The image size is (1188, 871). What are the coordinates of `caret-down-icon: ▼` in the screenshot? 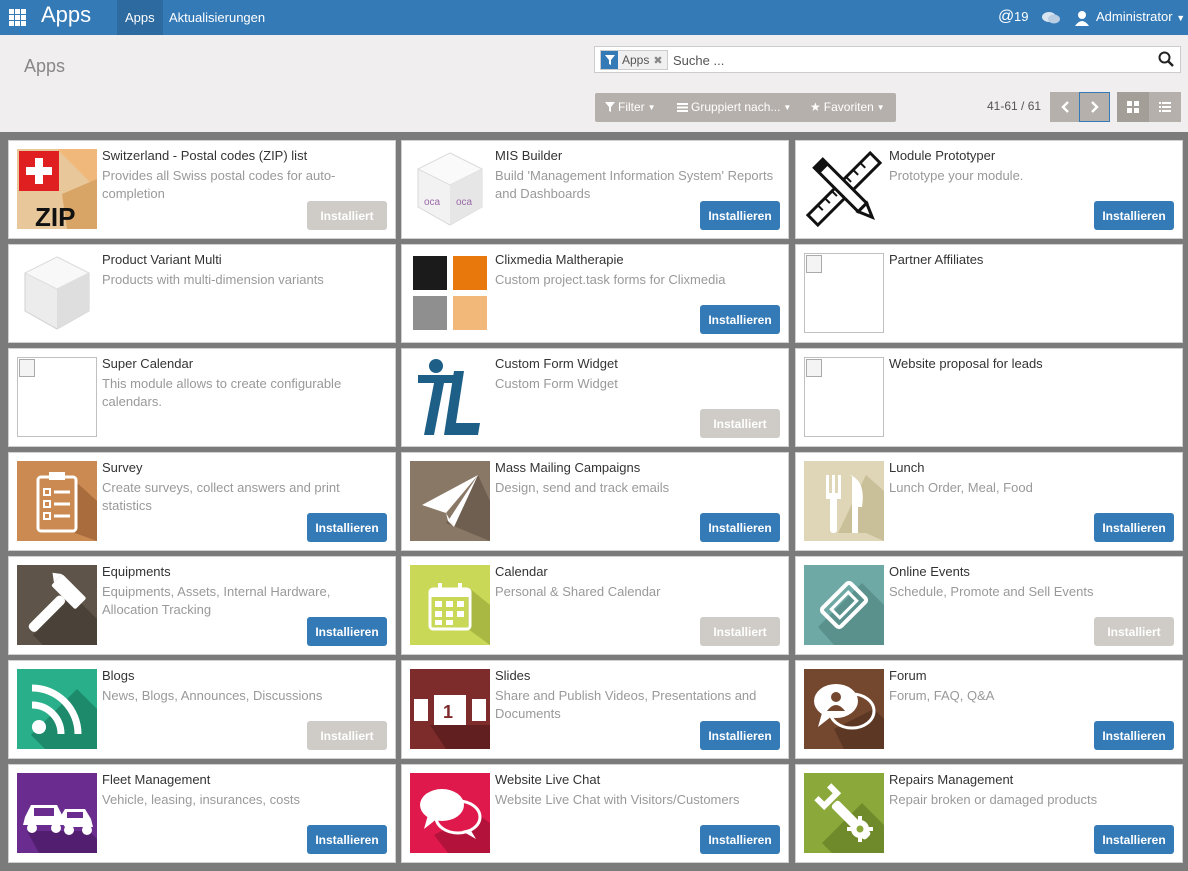 It's located at (651, 107).